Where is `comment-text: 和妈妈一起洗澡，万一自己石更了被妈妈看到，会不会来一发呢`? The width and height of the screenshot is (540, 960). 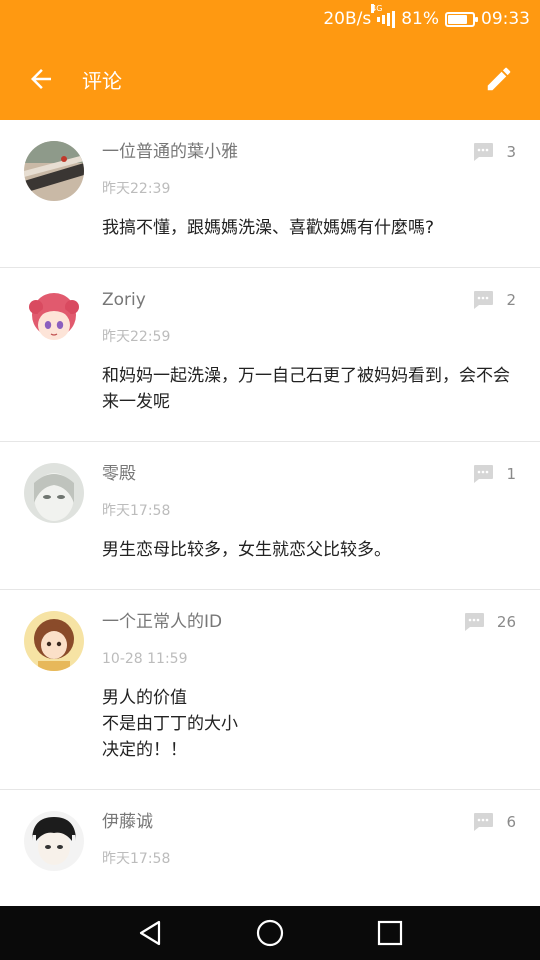 comment-text: 和妈妈一起洗澡，万一自己石更了被妈妈看到，会不会来一发呢 is located at coordinates (306, 389).